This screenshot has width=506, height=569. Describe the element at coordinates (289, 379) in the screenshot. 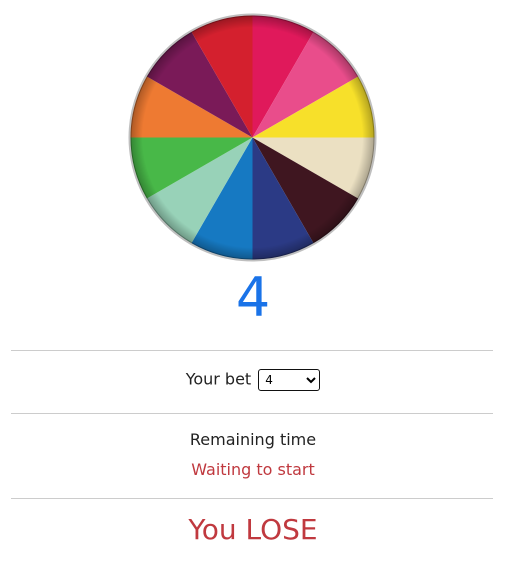

I see `bet-select: 4` at that location.